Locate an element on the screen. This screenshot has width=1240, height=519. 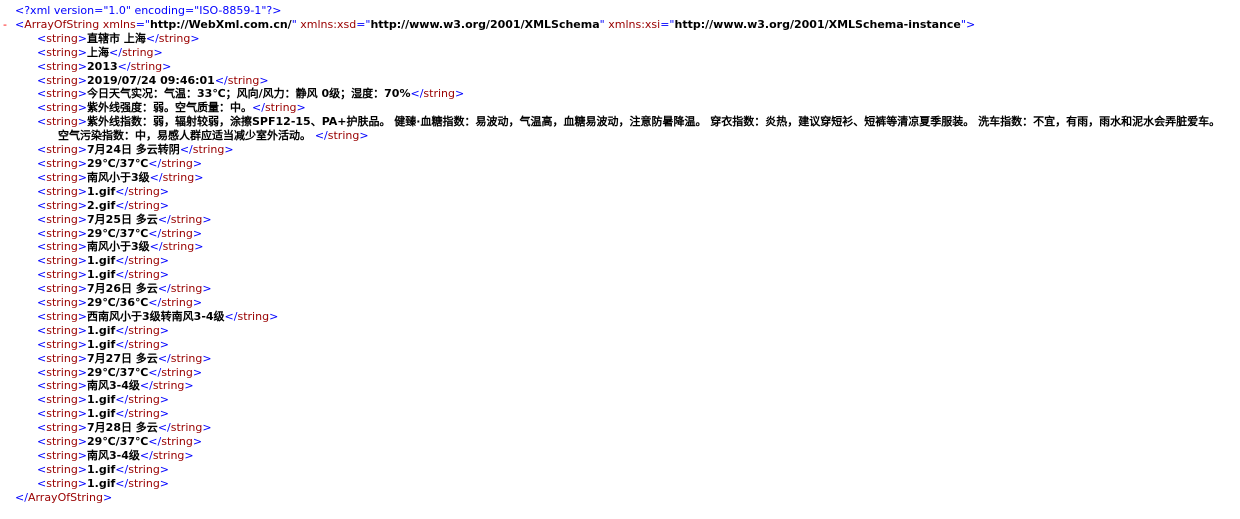
string-value: 7月26日 多云 is located at coordinates (122, 289).